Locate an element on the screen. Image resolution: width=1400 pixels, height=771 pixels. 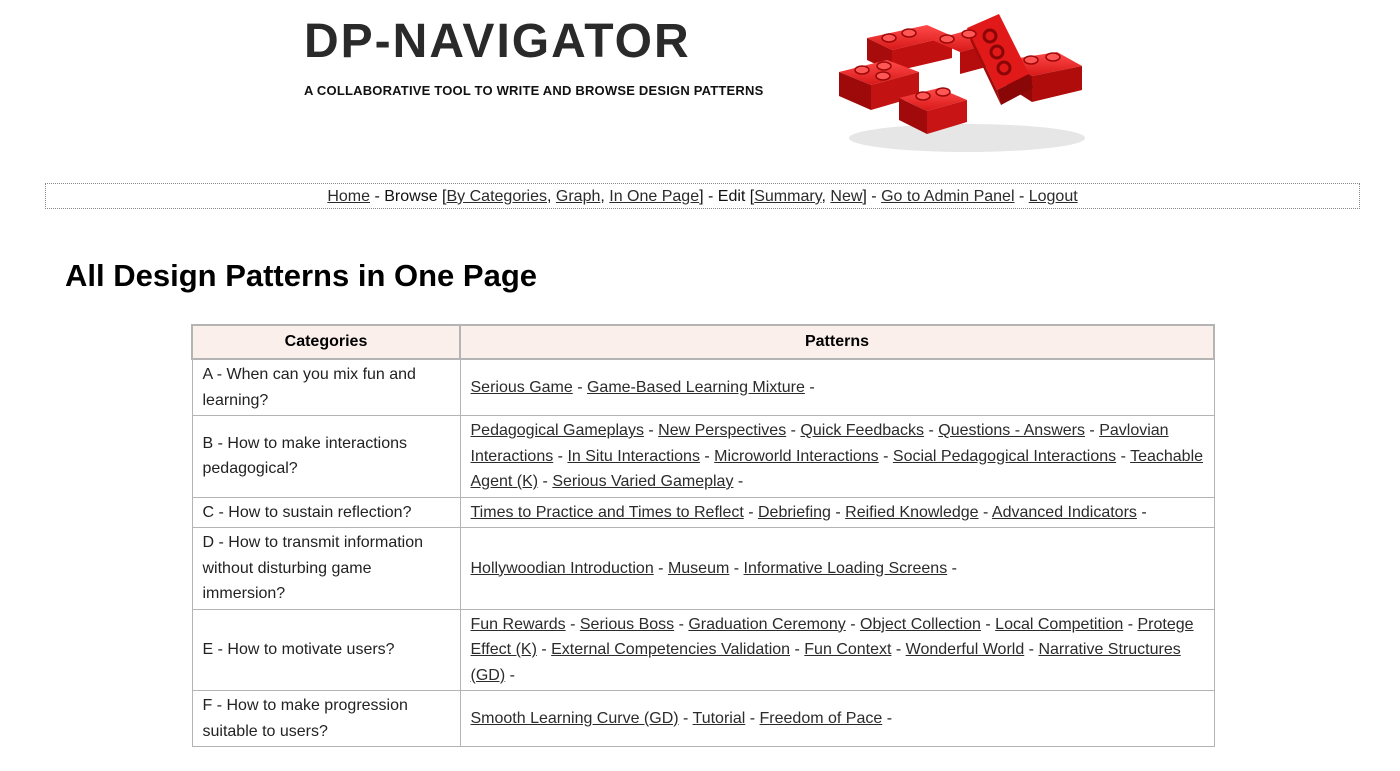
nav-browse-label: Browse is located at coordinates (411, 196).